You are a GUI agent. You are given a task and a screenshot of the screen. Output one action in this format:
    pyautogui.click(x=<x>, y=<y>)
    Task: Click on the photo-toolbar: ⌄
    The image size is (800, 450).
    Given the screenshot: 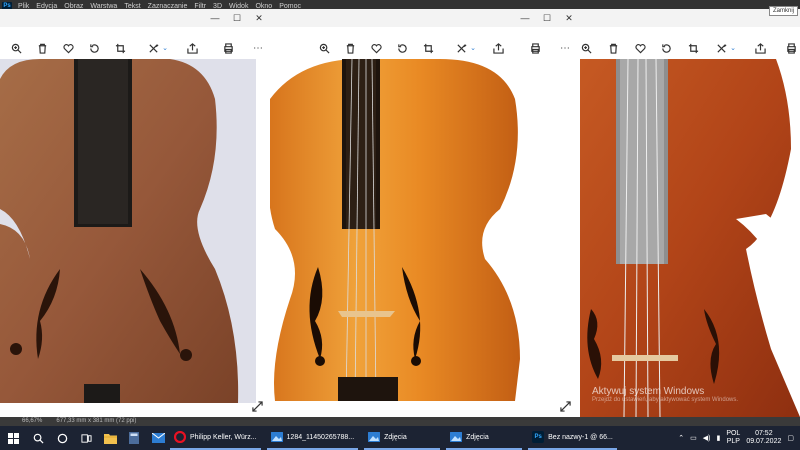 What is the action you would take?
    pyautogui.click(x=688, y=48)
    